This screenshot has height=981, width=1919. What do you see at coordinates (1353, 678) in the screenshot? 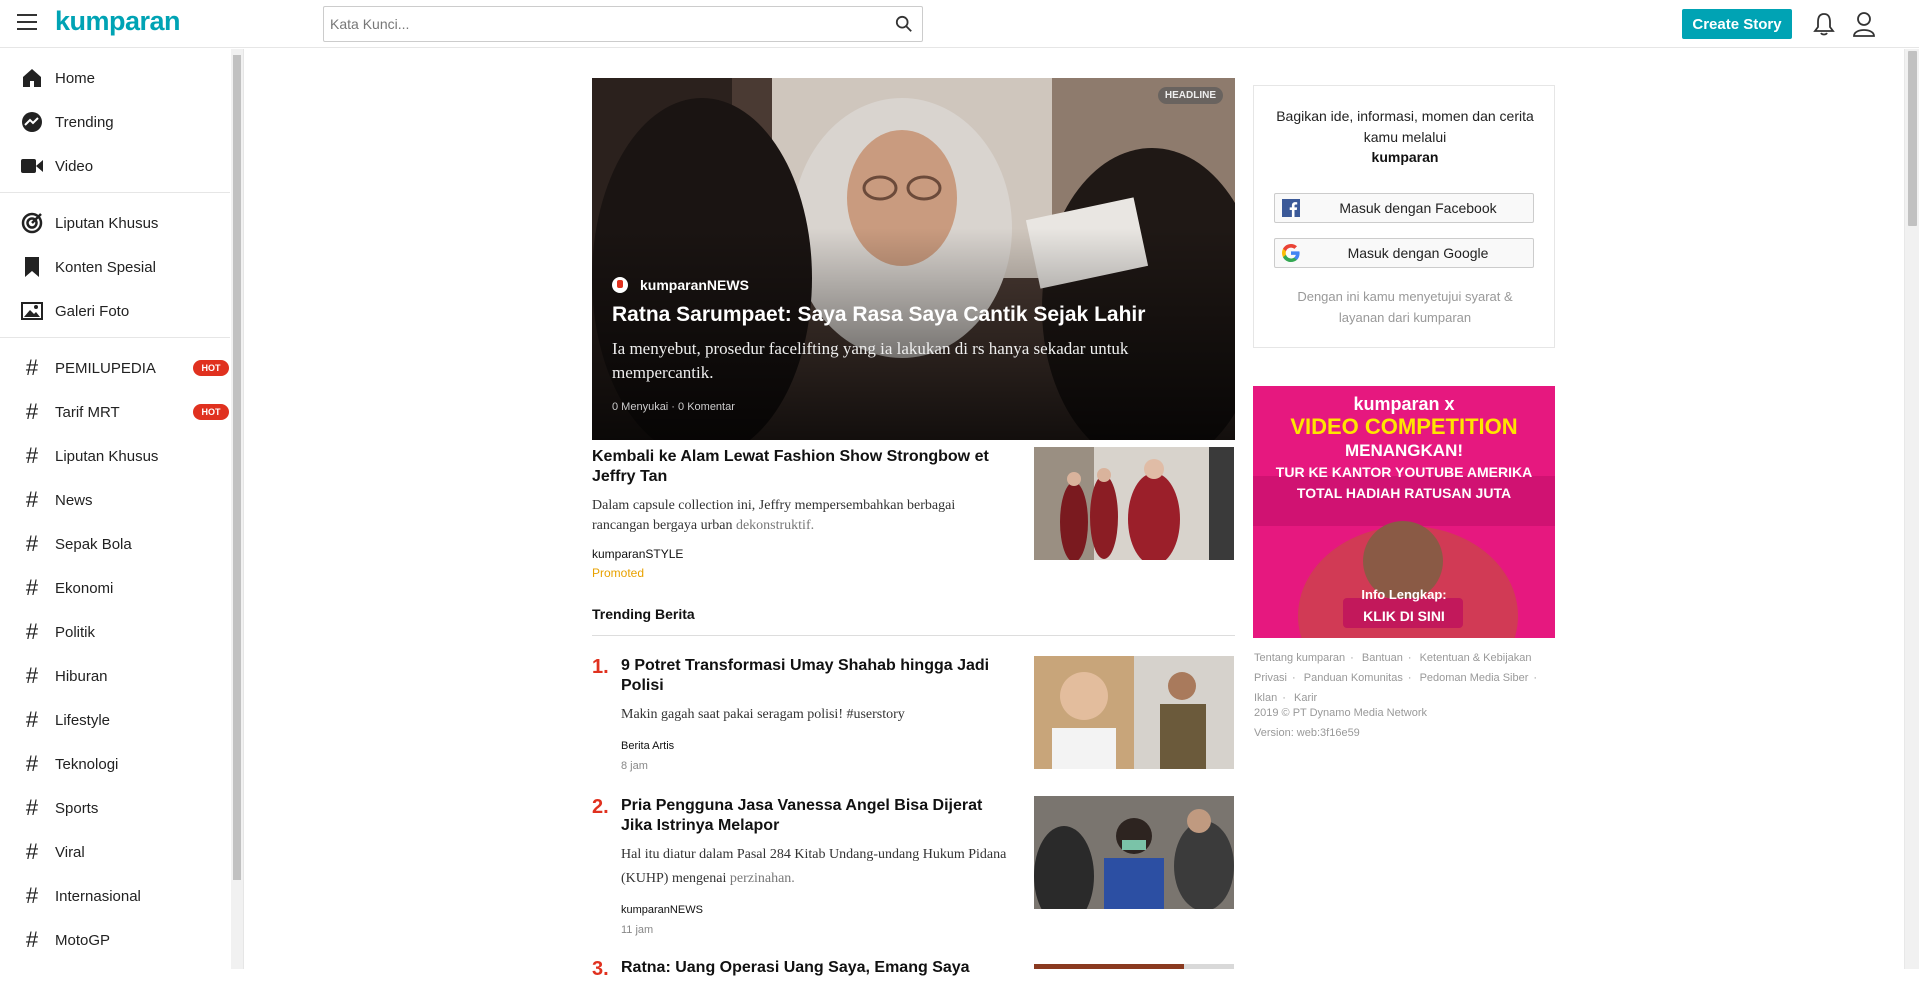
I see `footer-link-community: Panduan Komunitas` at bounding box center [1353, 678].